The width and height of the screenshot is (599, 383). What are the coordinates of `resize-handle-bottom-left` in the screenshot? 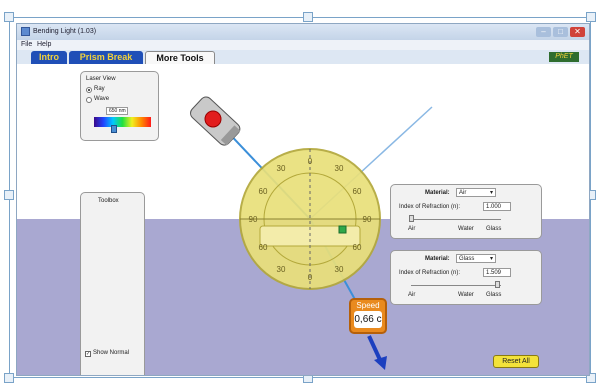 It's located at (9, 378).